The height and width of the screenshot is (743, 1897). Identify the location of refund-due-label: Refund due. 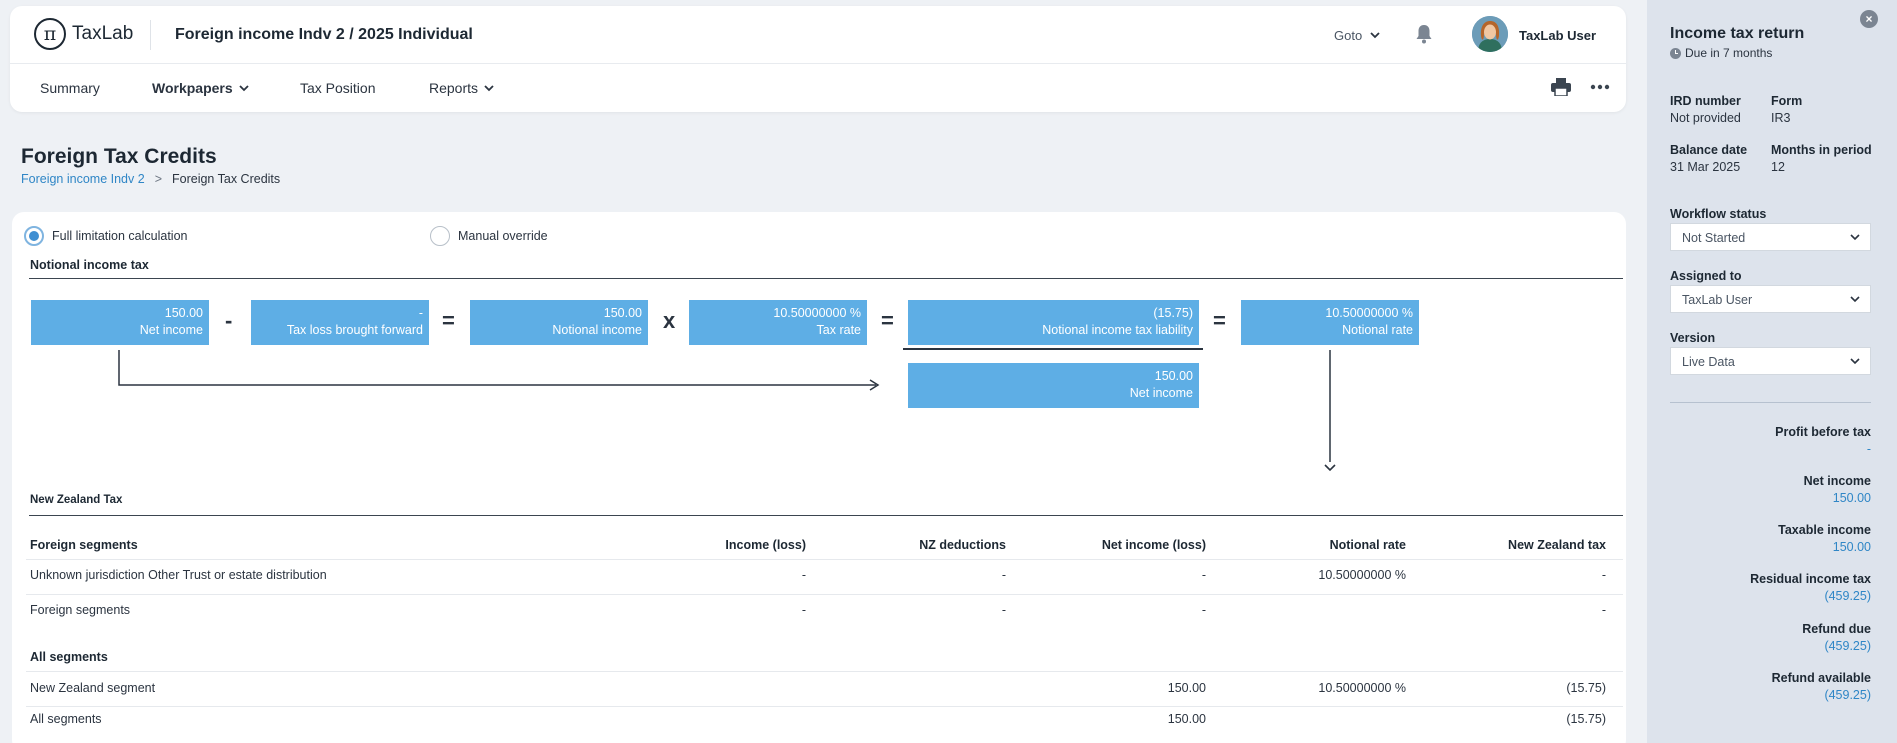
(1836, 629).